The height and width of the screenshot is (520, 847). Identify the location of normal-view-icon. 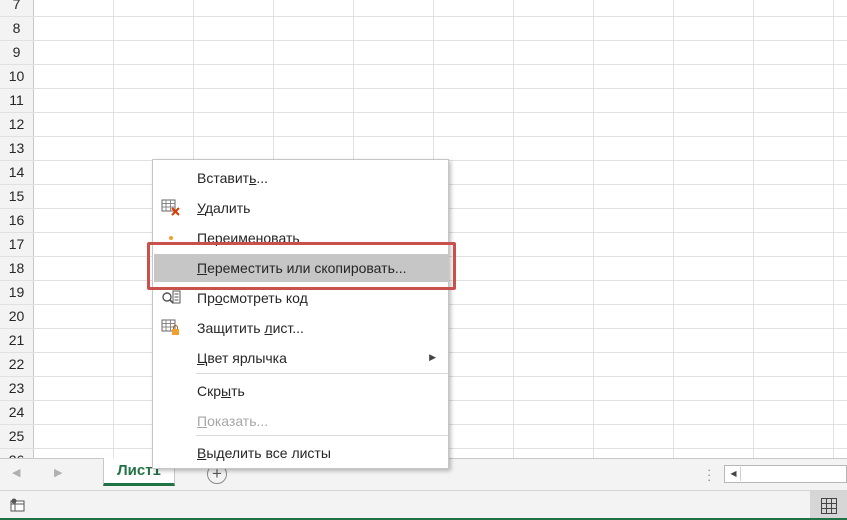
(829, 506).